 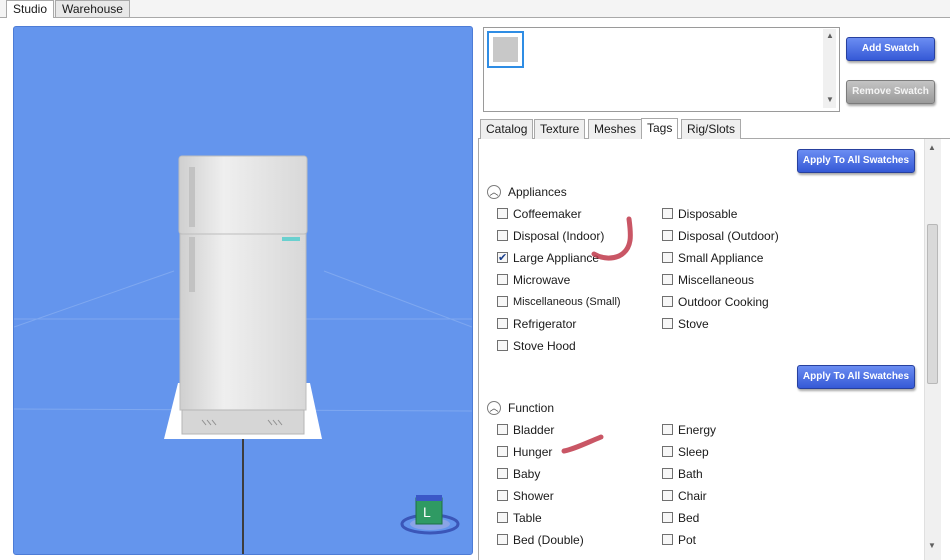 What do you see at coordinates (505, 49) in the screenshot?
I see `swatch-thumbnail-selected` at bounding box center [505, 49].